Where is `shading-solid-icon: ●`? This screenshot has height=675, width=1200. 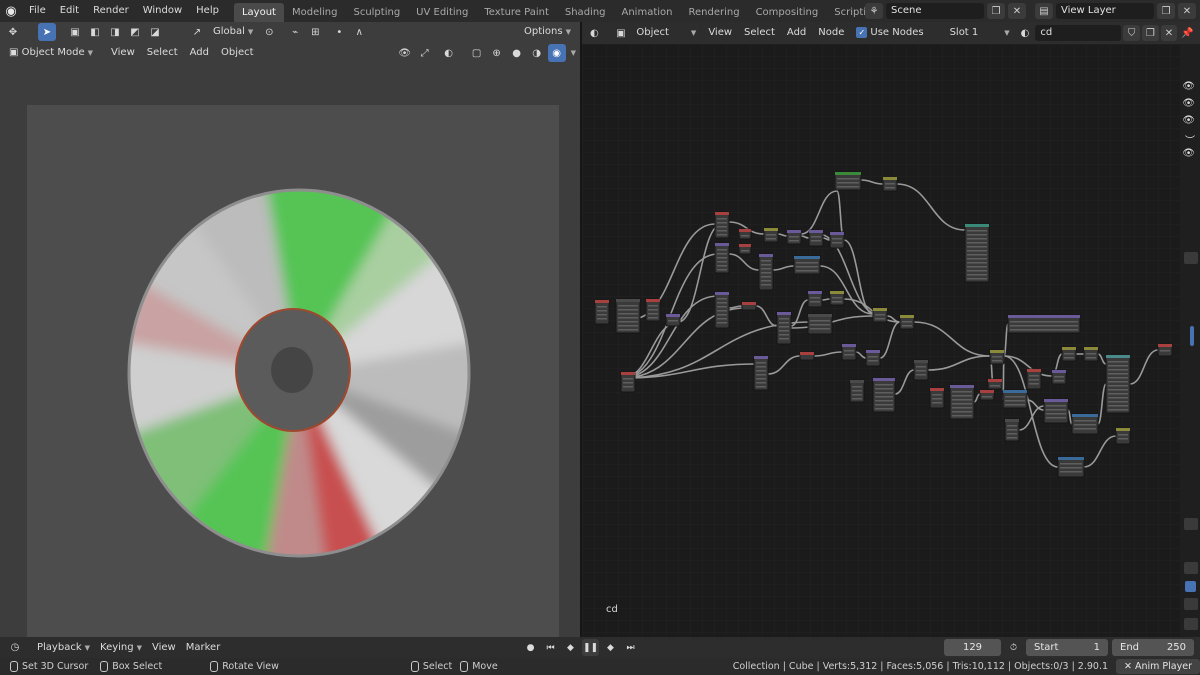 shading-solid-icon: ● is located at coordinates (517, 53).